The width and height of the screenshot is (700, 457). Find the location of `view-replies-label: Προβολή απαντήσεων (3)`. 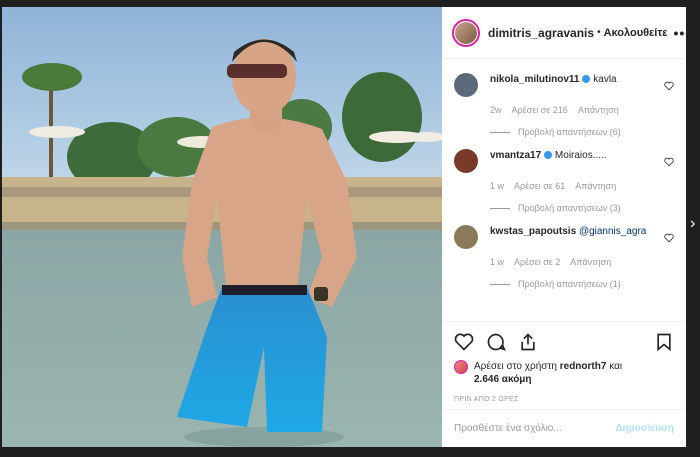

view-replies-label: Προβολή απαντήσεων (3) is located at coordinates (569, 208).